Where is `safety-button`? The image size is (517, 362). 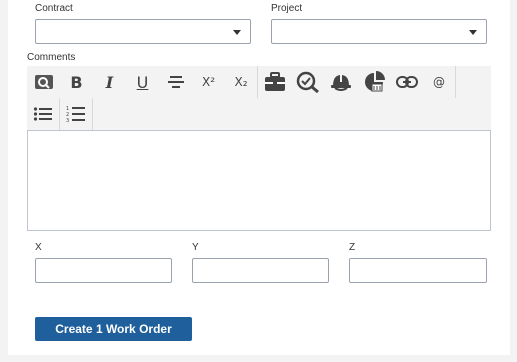 safety-button is located at coordinates (340, 82).